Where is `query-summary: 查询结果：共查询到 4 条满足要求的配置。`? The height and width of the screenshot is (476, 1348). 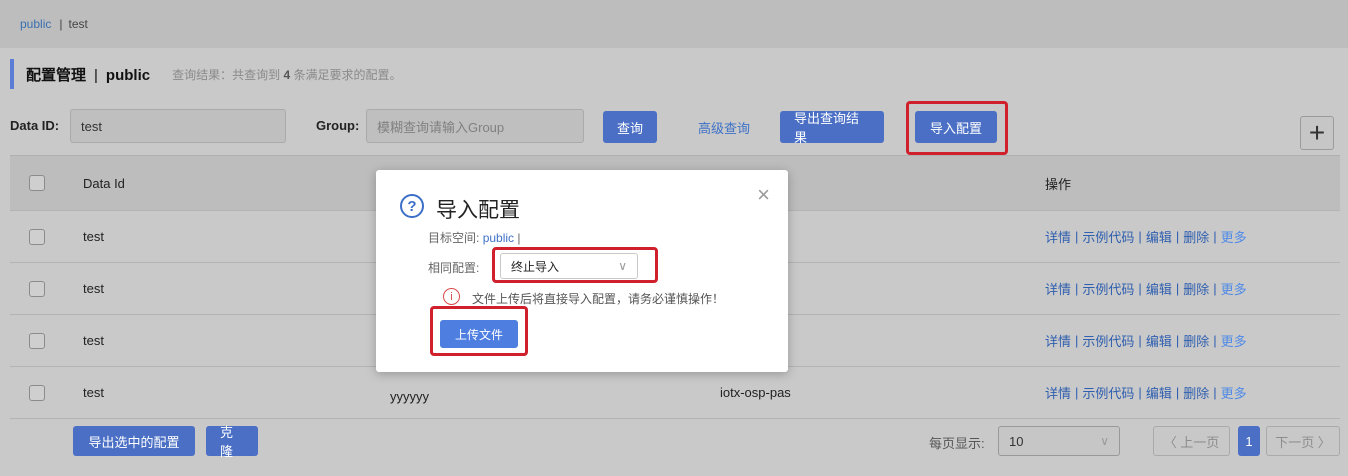 query-summary: 查询结果：共查询到 4 条满足要求的配置。 is located at coordinates (286, 74).